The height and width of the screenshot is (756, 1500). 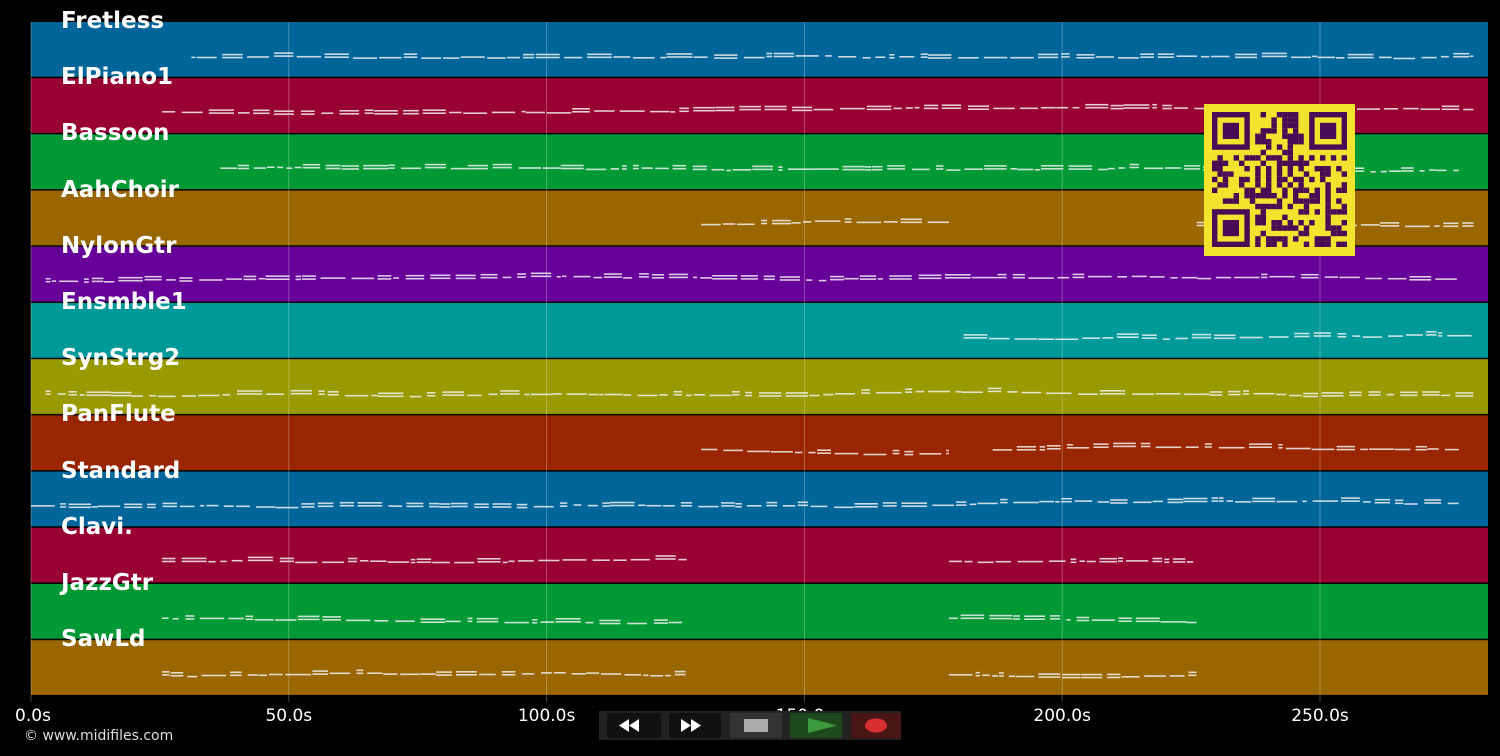 I want to click on fast-forward-button, so click(x=695, y=725).